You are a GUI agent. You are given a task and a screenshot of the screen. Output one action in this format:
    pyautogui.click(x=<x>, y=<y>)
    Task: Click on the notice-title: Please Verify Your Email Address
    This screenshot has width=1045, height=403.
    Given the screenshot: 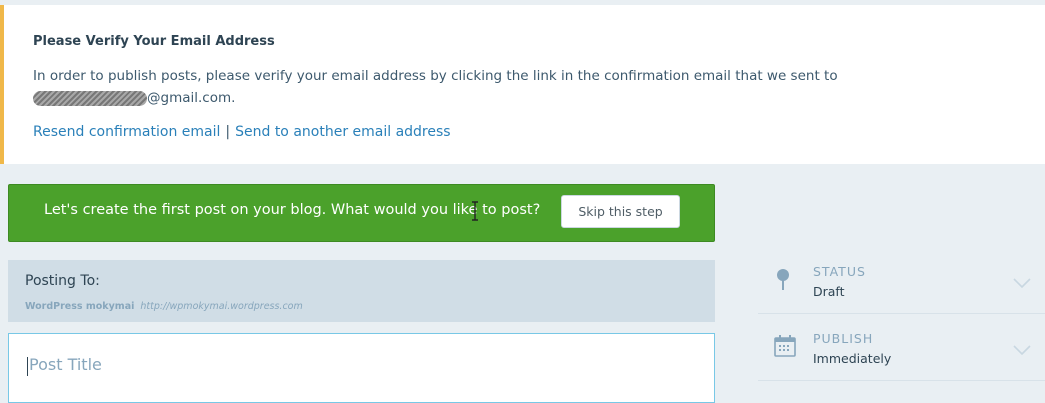 What is the action you would take?
    pyautogui.click(x=154, y=41)
    